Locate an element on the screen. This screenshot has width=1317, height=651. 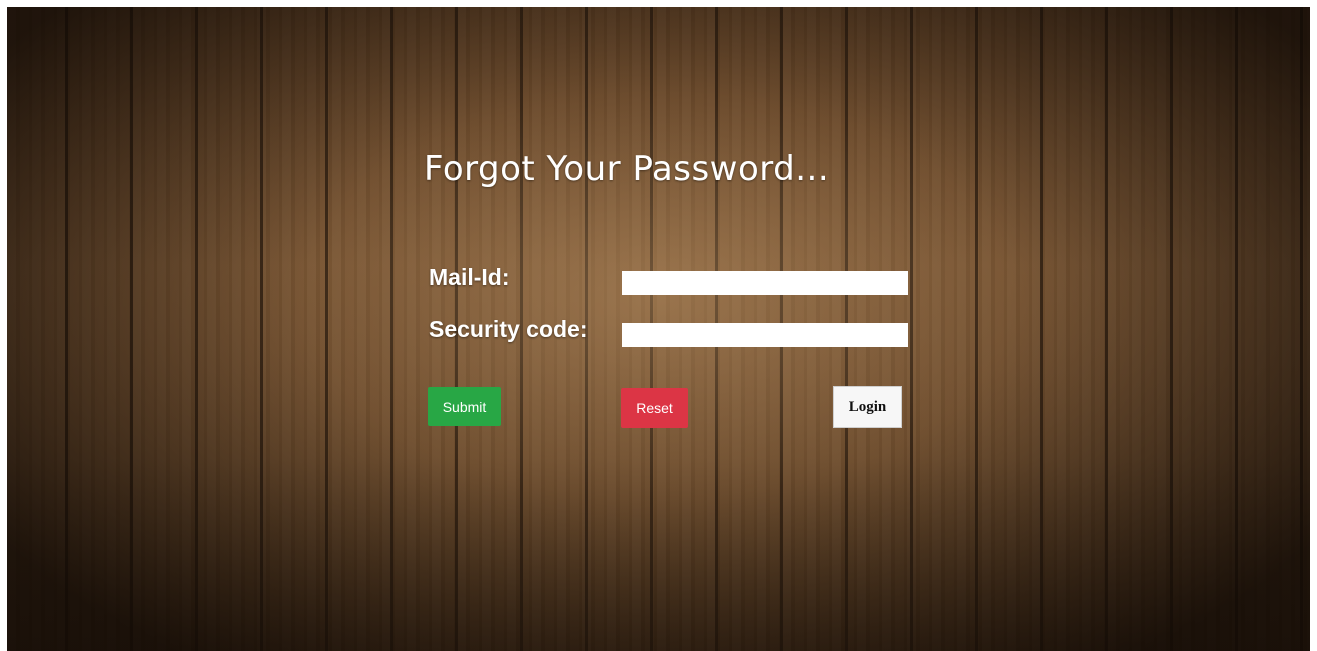
security-code-label: Security code: is located at coordinates (508, 329).